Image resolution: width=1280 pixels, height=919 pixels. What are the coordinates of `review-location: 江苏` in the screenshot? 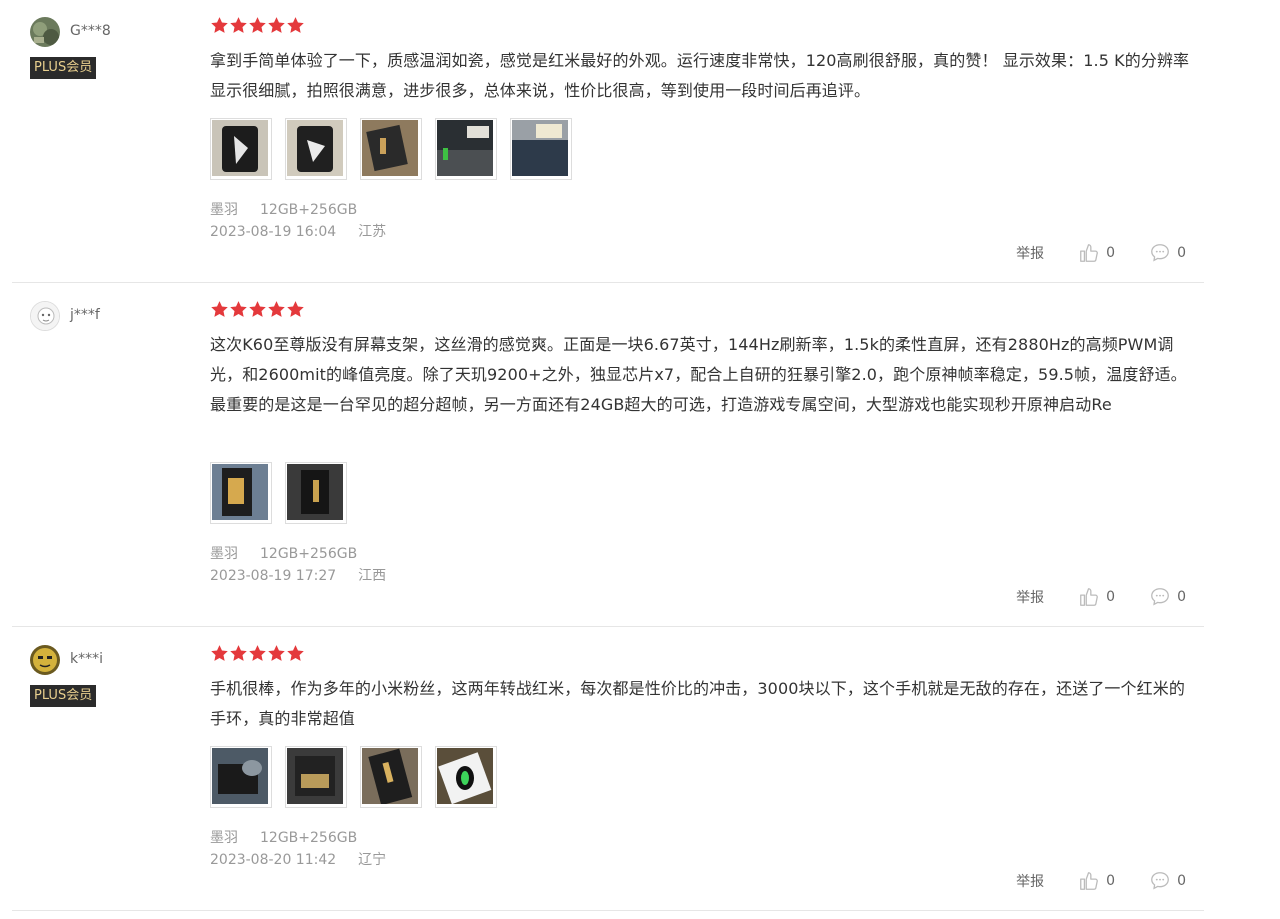 It's located at (372, 232).